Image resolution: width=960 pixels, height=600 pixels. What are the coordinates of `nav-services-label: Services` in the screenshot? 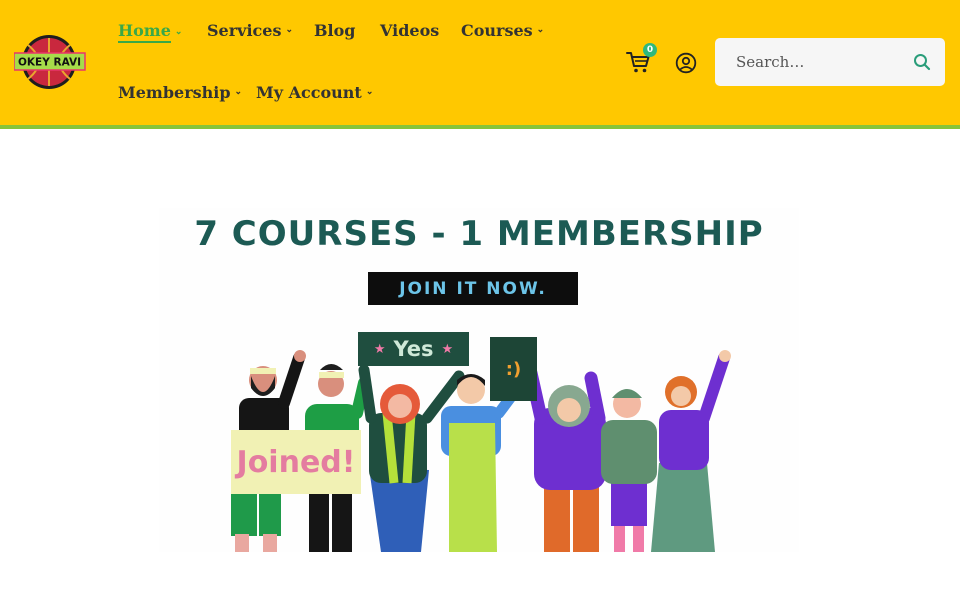 It's located at (244, 30).